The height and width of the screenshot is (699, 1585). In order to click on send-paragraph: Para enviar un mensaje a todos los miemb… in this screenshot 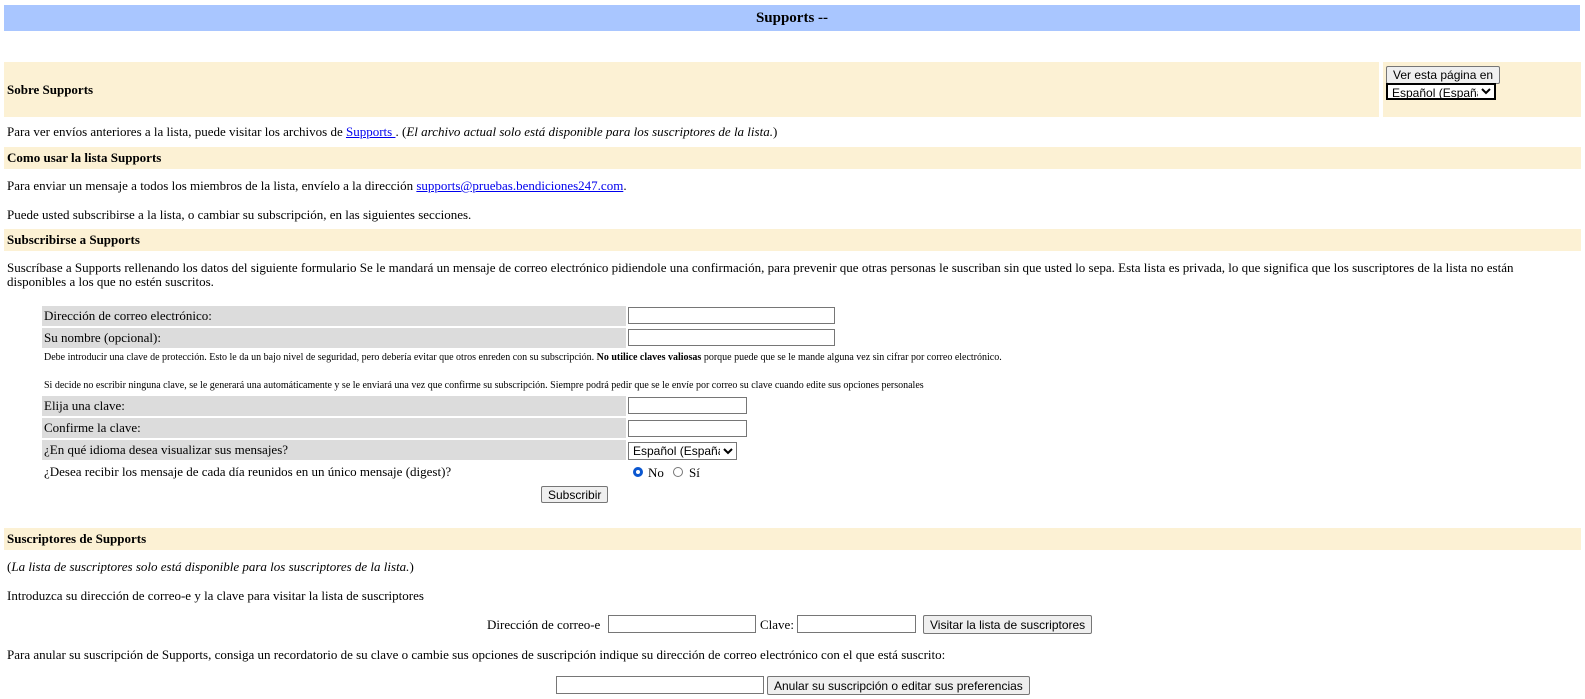, I will do `click(317, 185)`.